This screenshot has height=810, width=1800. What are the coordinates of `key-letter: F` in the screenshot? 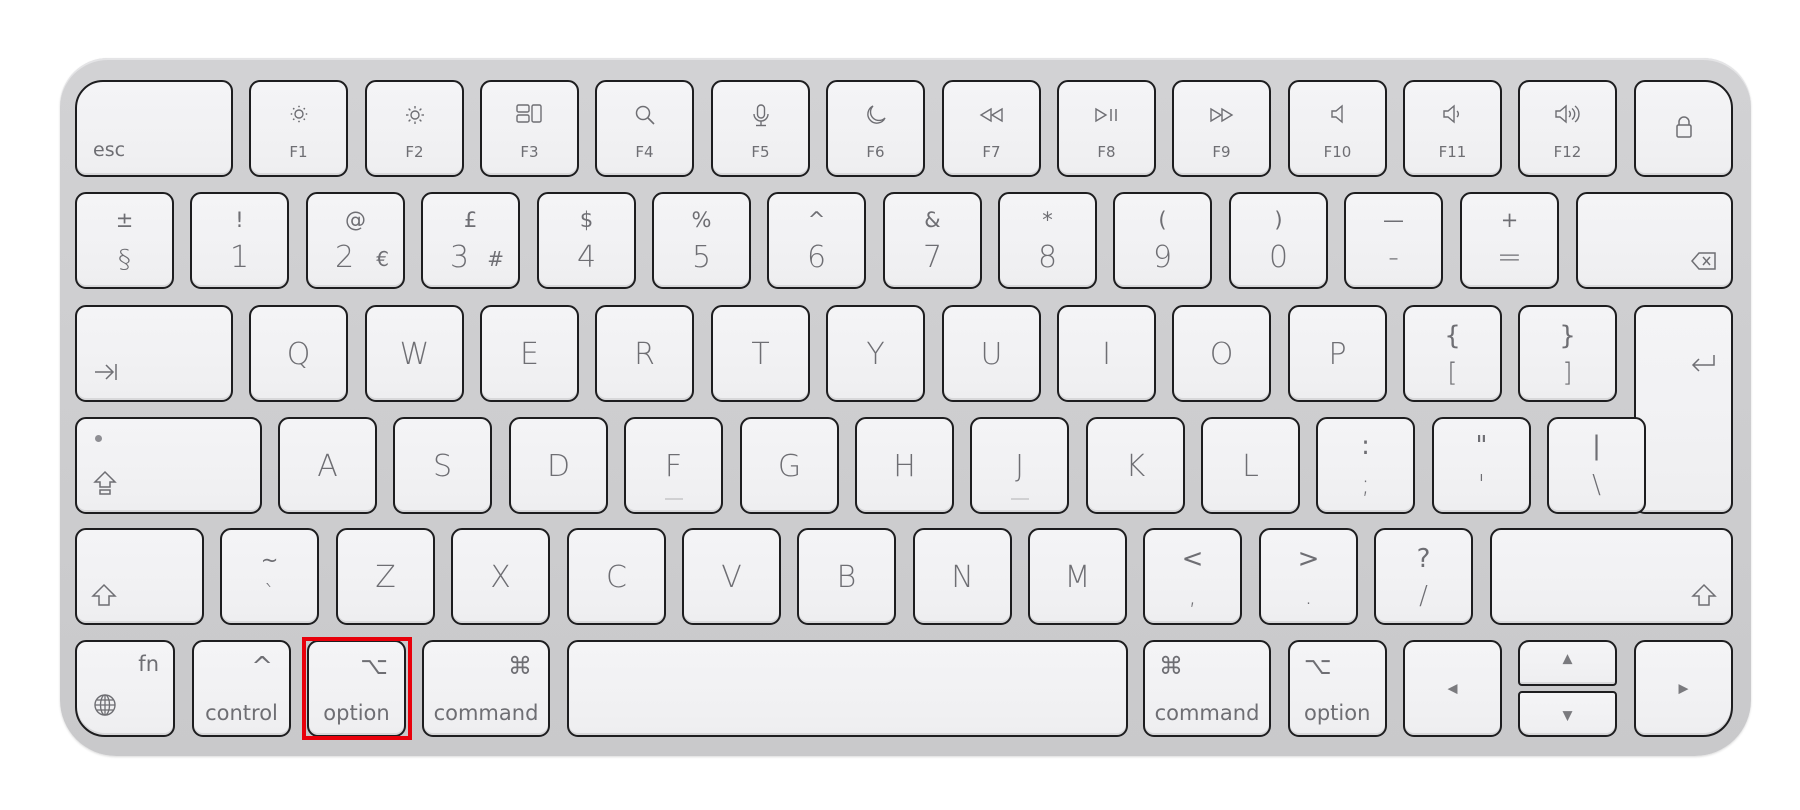 It's located at (673, 466).